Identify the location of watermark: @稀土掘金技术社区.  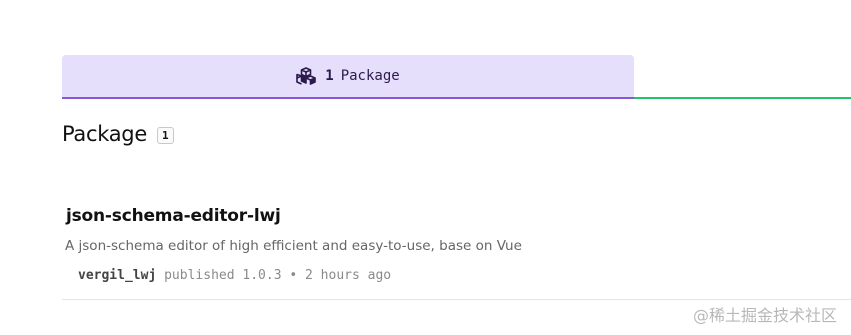
(764, 315).